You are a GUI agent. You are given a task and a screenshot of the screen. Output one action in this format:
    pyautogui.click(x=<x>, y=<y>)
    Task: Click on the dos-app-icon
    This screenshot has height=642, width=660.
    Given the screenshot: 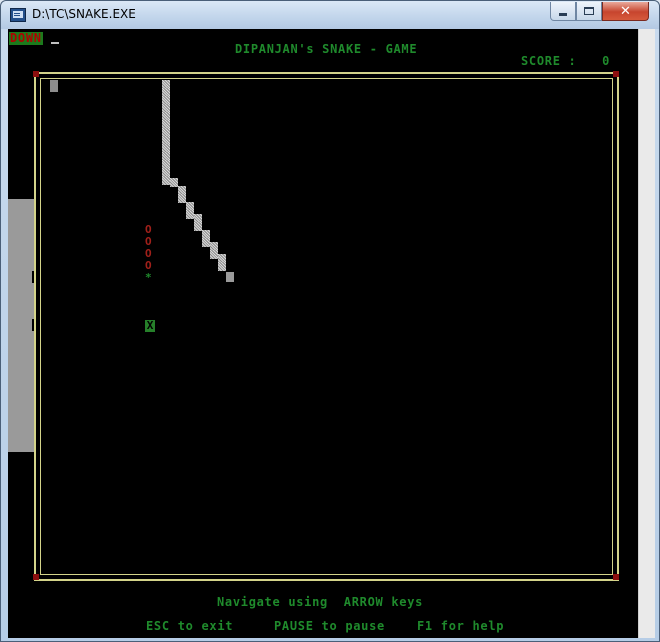 What is the action you would take?
    pyautogui.click(x=18, y=15)
    